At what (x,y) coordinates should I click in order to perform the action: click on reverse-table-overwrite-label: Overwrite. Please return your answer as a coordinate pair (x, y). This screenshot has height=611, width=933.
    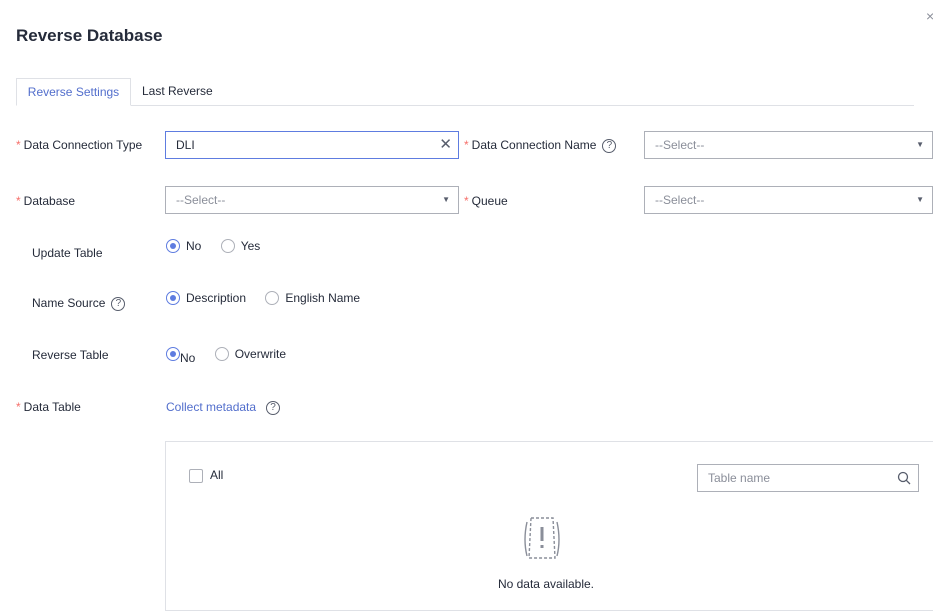
    Looking at the image, I should click on (260, 354).